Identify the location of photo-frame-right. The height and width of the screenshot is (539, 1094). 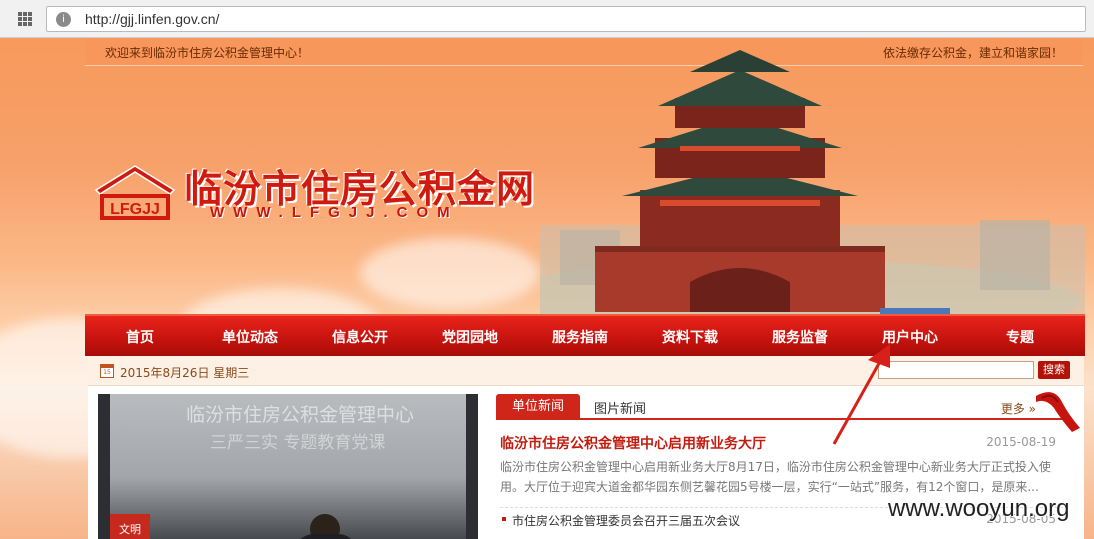
(472, 466).